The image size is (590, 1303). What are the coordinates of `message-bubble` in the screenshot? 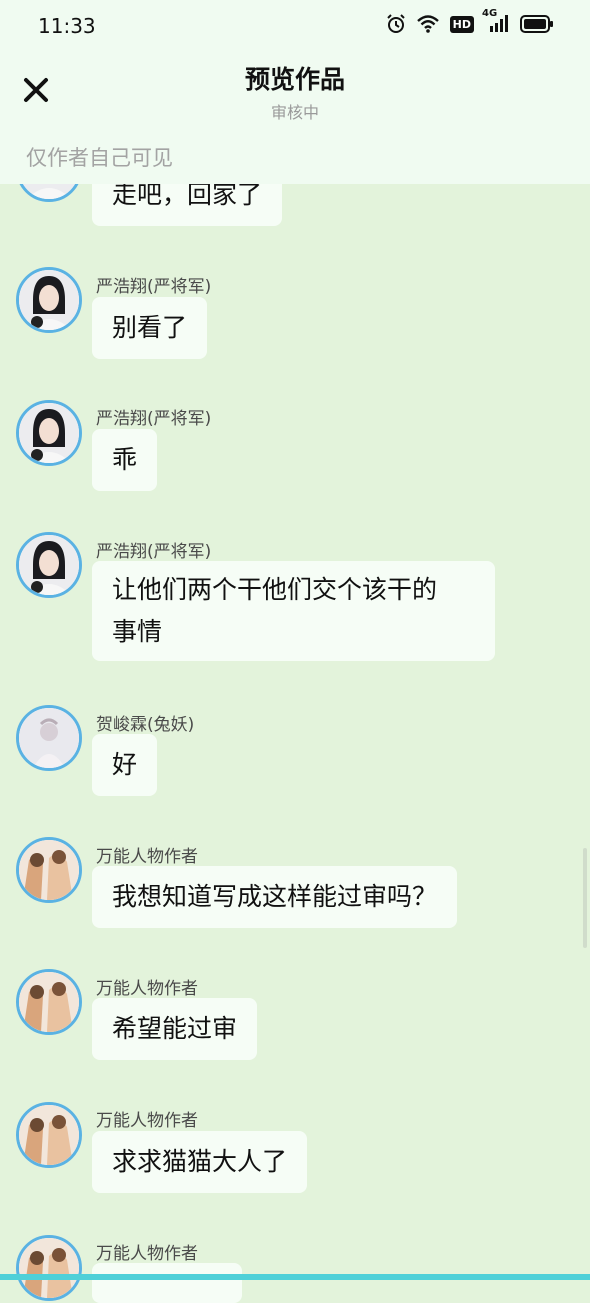 It's located at (167, 1283).